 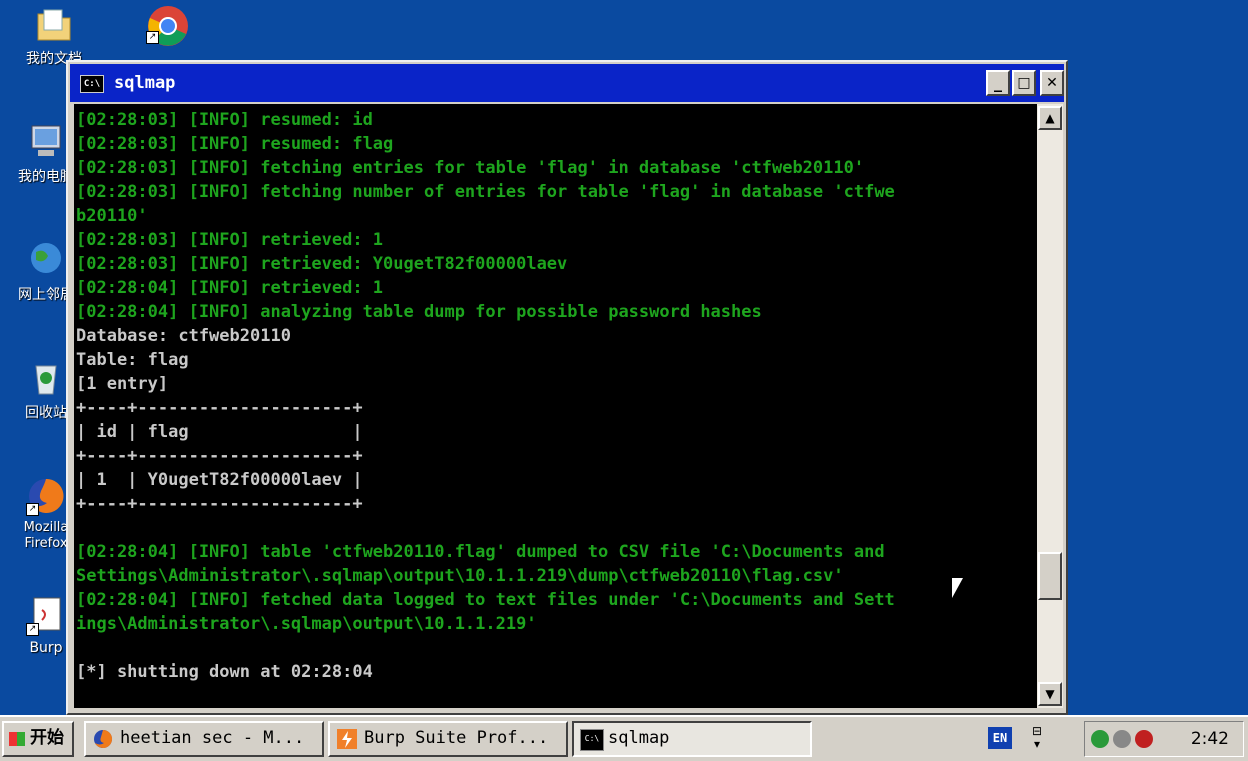 What do you see at coordinates (145, 83) in the screenshot?
I see `window-title: sqlmap` at bounding box center [145, 83].